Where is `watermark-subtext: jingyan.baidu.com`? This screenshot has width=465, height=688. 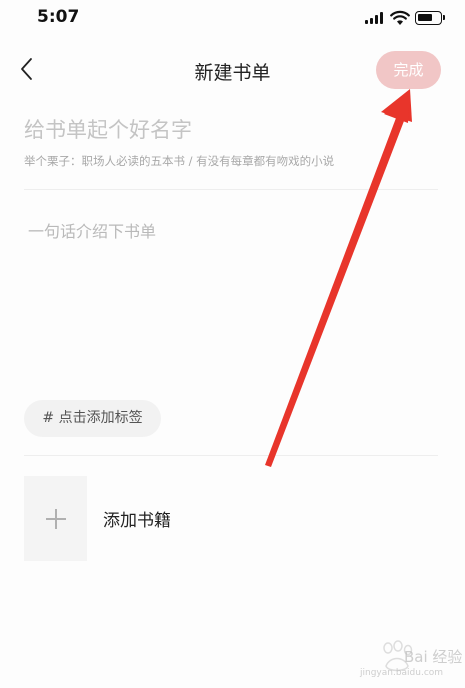
watermark-subtext: jingyan.baidu.com is located at coordinates (402, 673).